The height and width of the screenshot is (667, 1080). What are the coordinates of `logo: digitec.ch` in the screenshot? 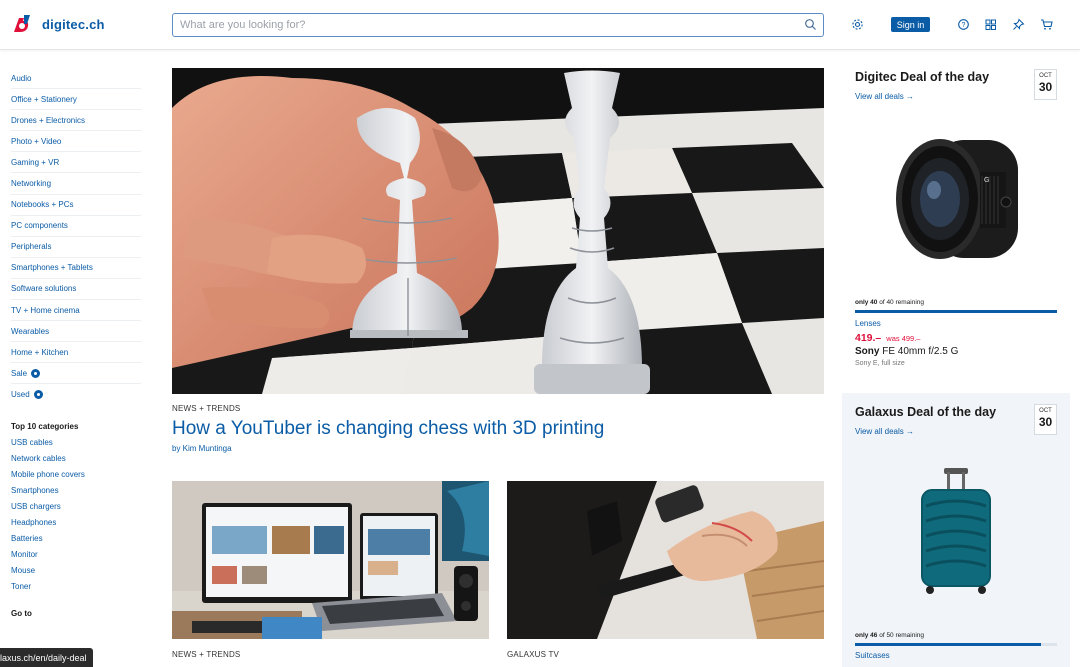 It's located at (58, 24).